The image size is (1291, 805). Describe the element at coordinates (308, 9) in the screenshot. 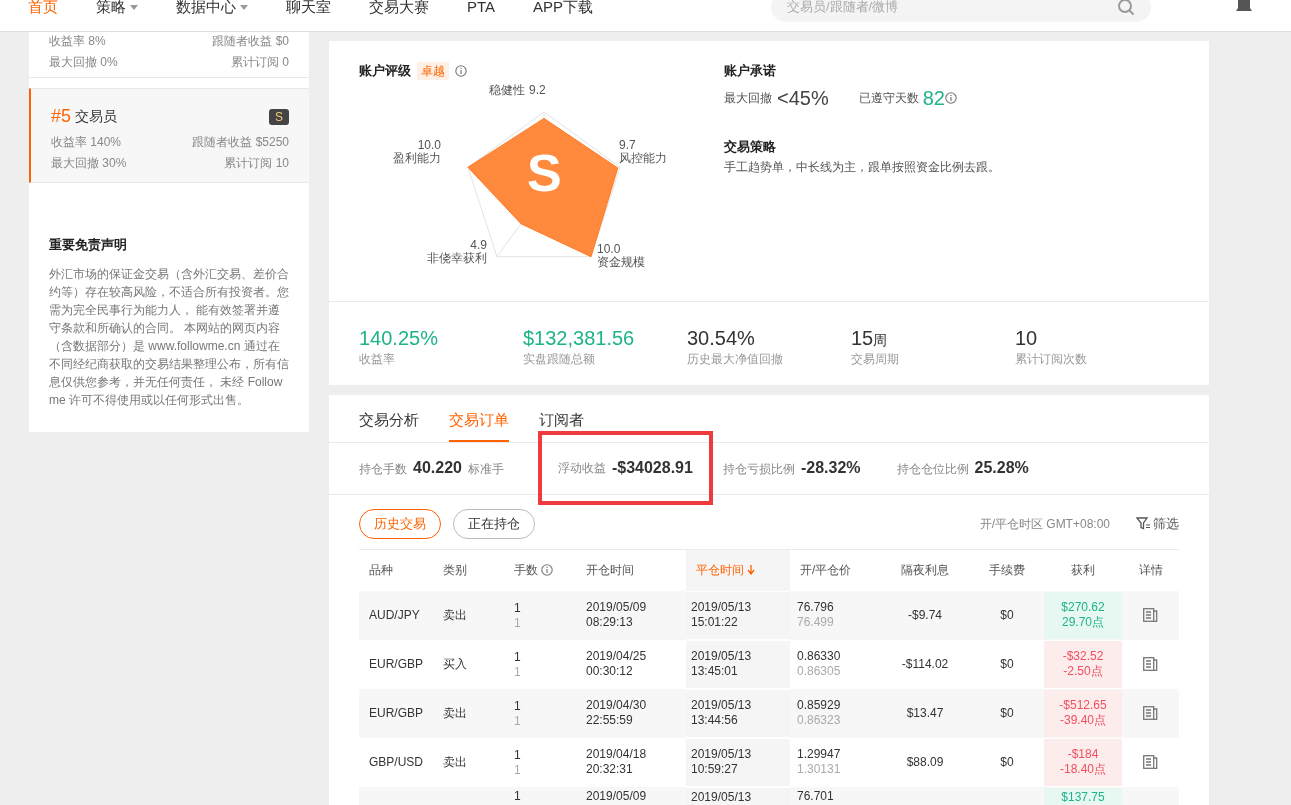

I see `nav-link: 聊天室` at that location.